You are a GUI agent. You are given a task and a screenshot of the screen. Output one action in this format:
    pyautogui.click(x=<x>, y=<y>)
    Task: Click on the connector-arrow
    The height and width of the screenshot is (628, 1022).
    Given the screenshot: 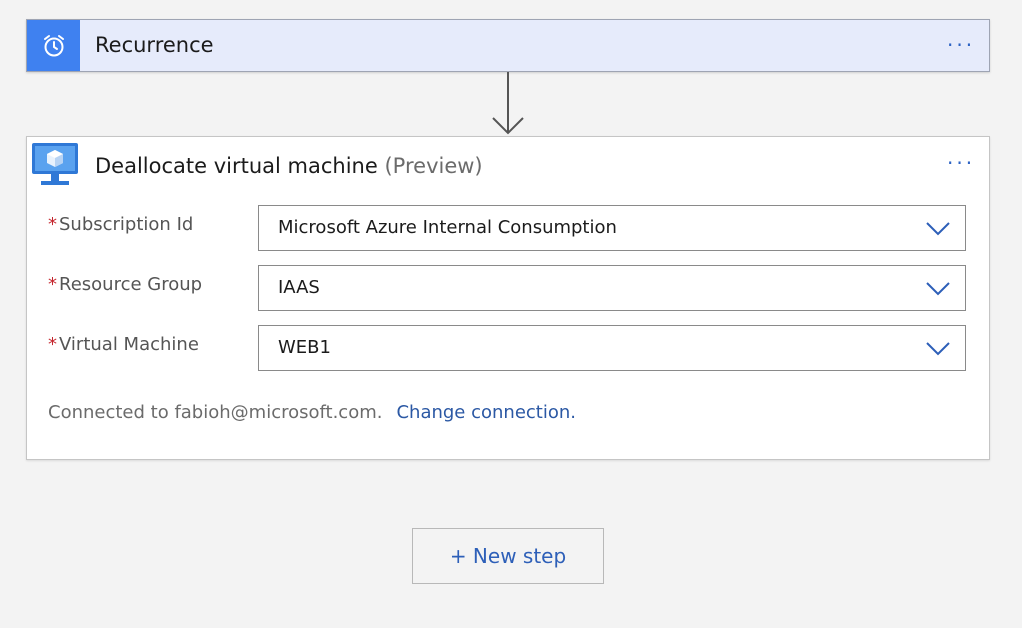 What is the action you would take?
    pyautogui.click(x=508, y=103)
    